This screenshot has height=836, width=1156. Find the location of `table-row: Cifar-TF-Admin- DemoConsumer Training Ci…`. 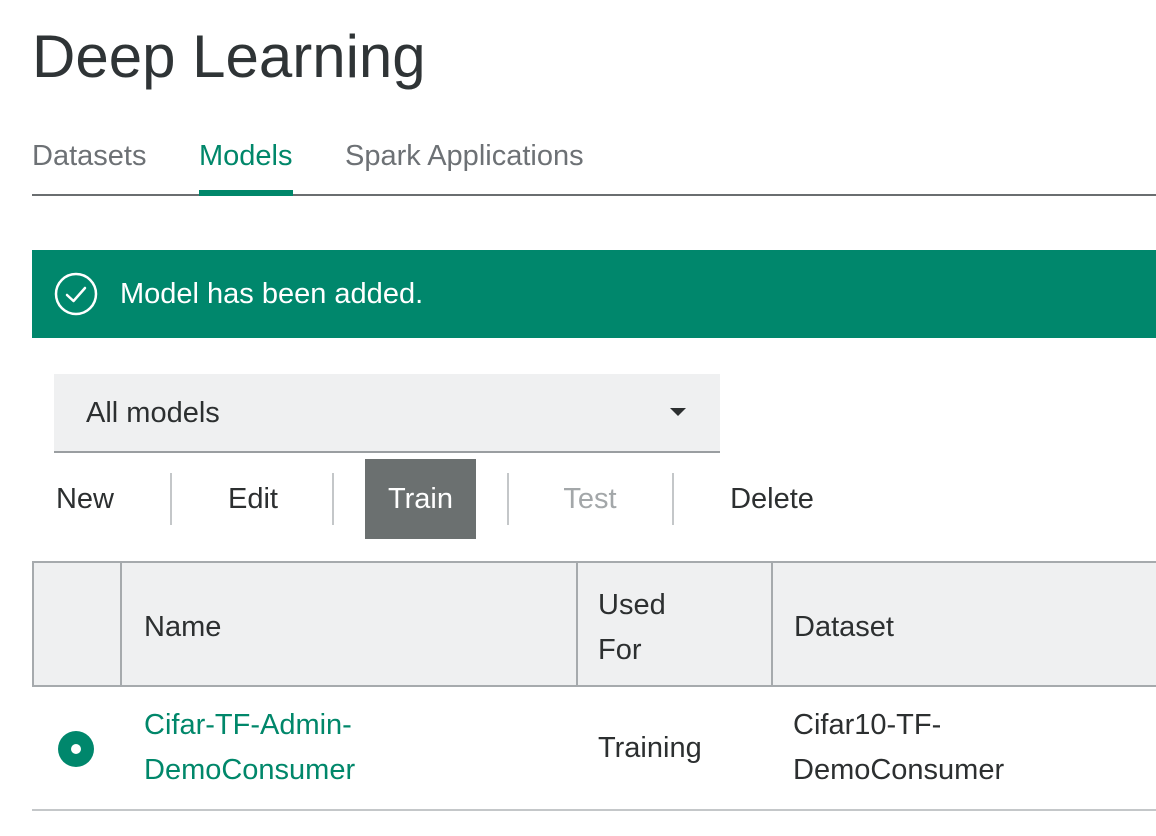

table-row: Cifar-TF-Admin- DemoConsumer Training Ci… is located at coordinates (594, 749).